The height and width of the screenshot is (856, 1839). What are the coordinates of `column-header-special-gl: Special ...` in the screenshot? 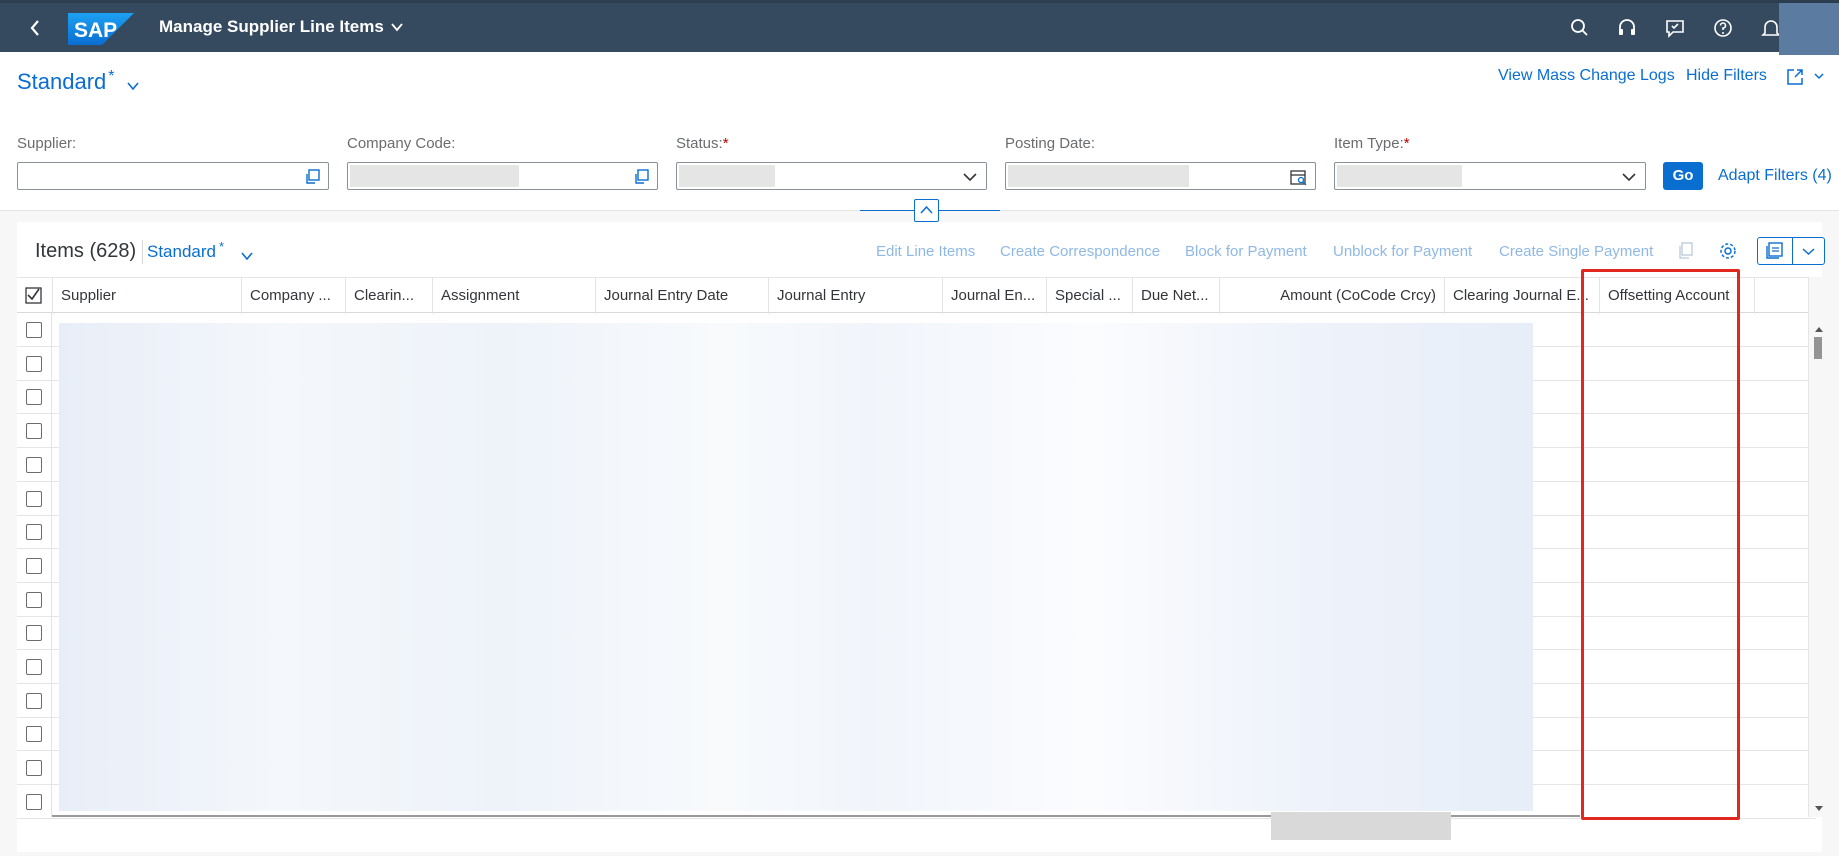 It's located at (1090, 296).